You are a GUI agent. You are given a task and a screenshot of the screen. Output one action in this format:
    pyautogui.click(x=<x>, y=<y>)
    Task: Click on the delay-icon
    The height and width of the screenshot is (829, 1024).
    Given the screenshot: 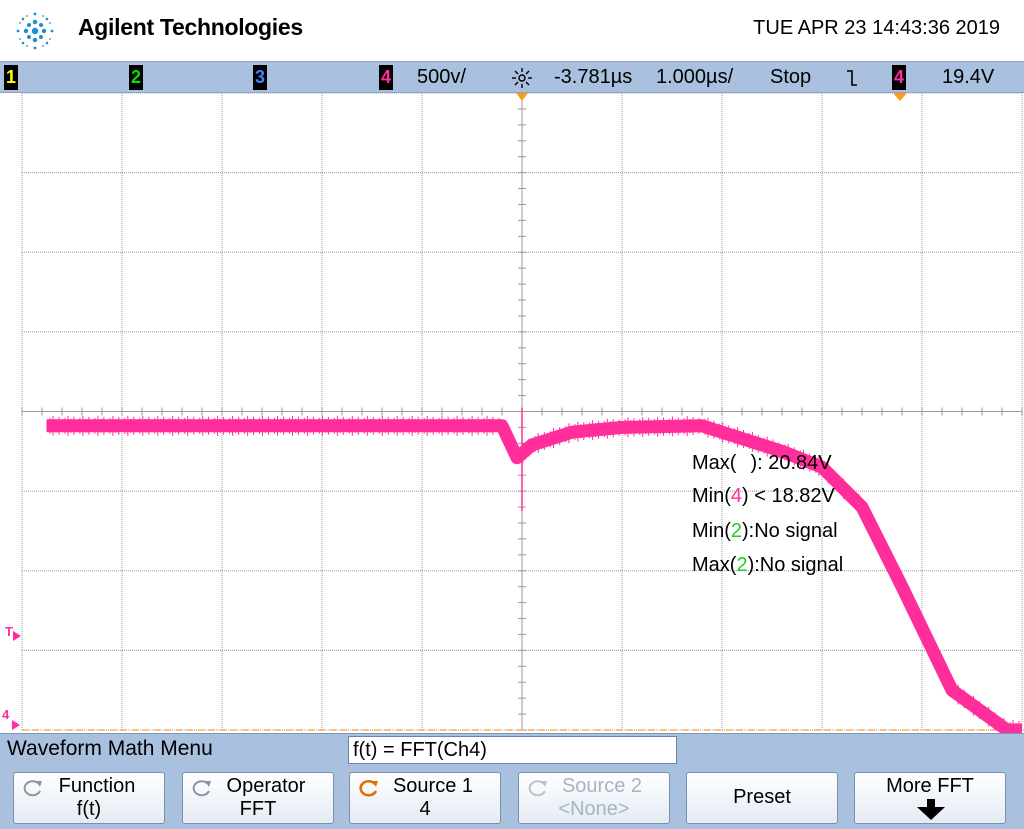 What is the action you would take?
    pyautogui.click(x=522, y=78)
    